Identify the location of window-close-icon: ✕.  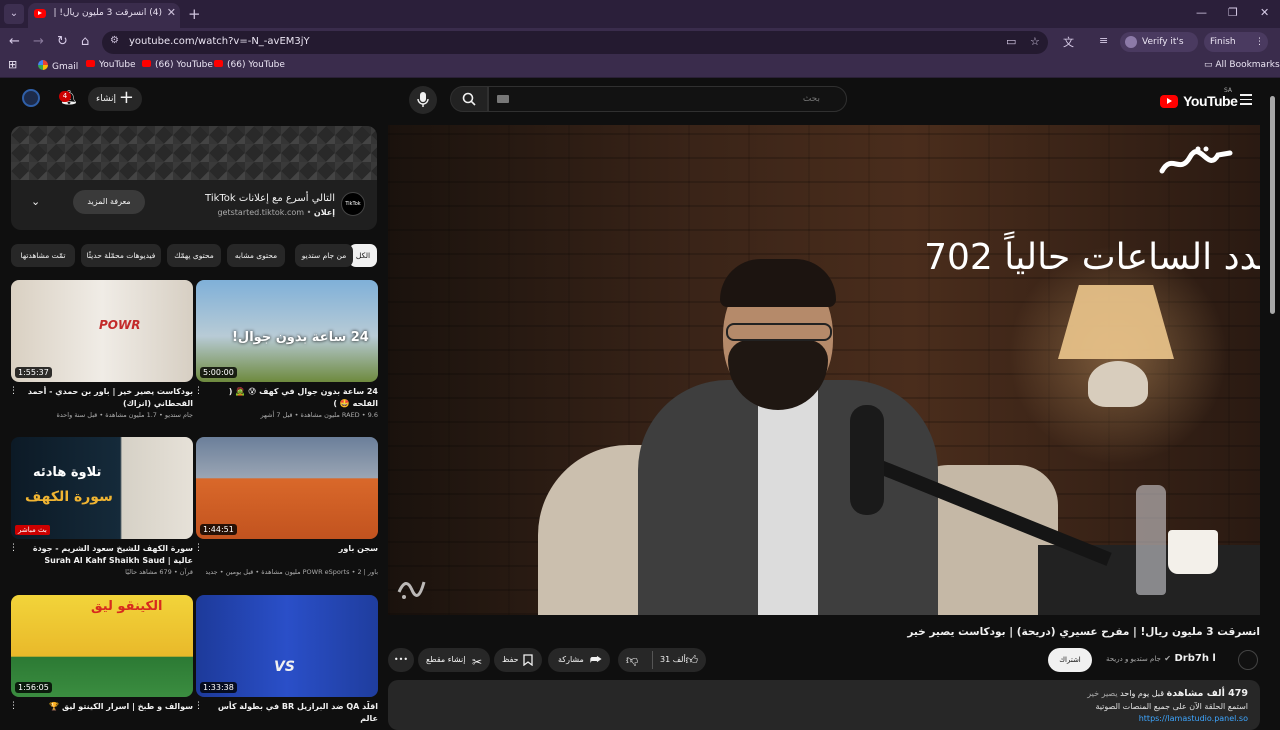
(1264, 12).